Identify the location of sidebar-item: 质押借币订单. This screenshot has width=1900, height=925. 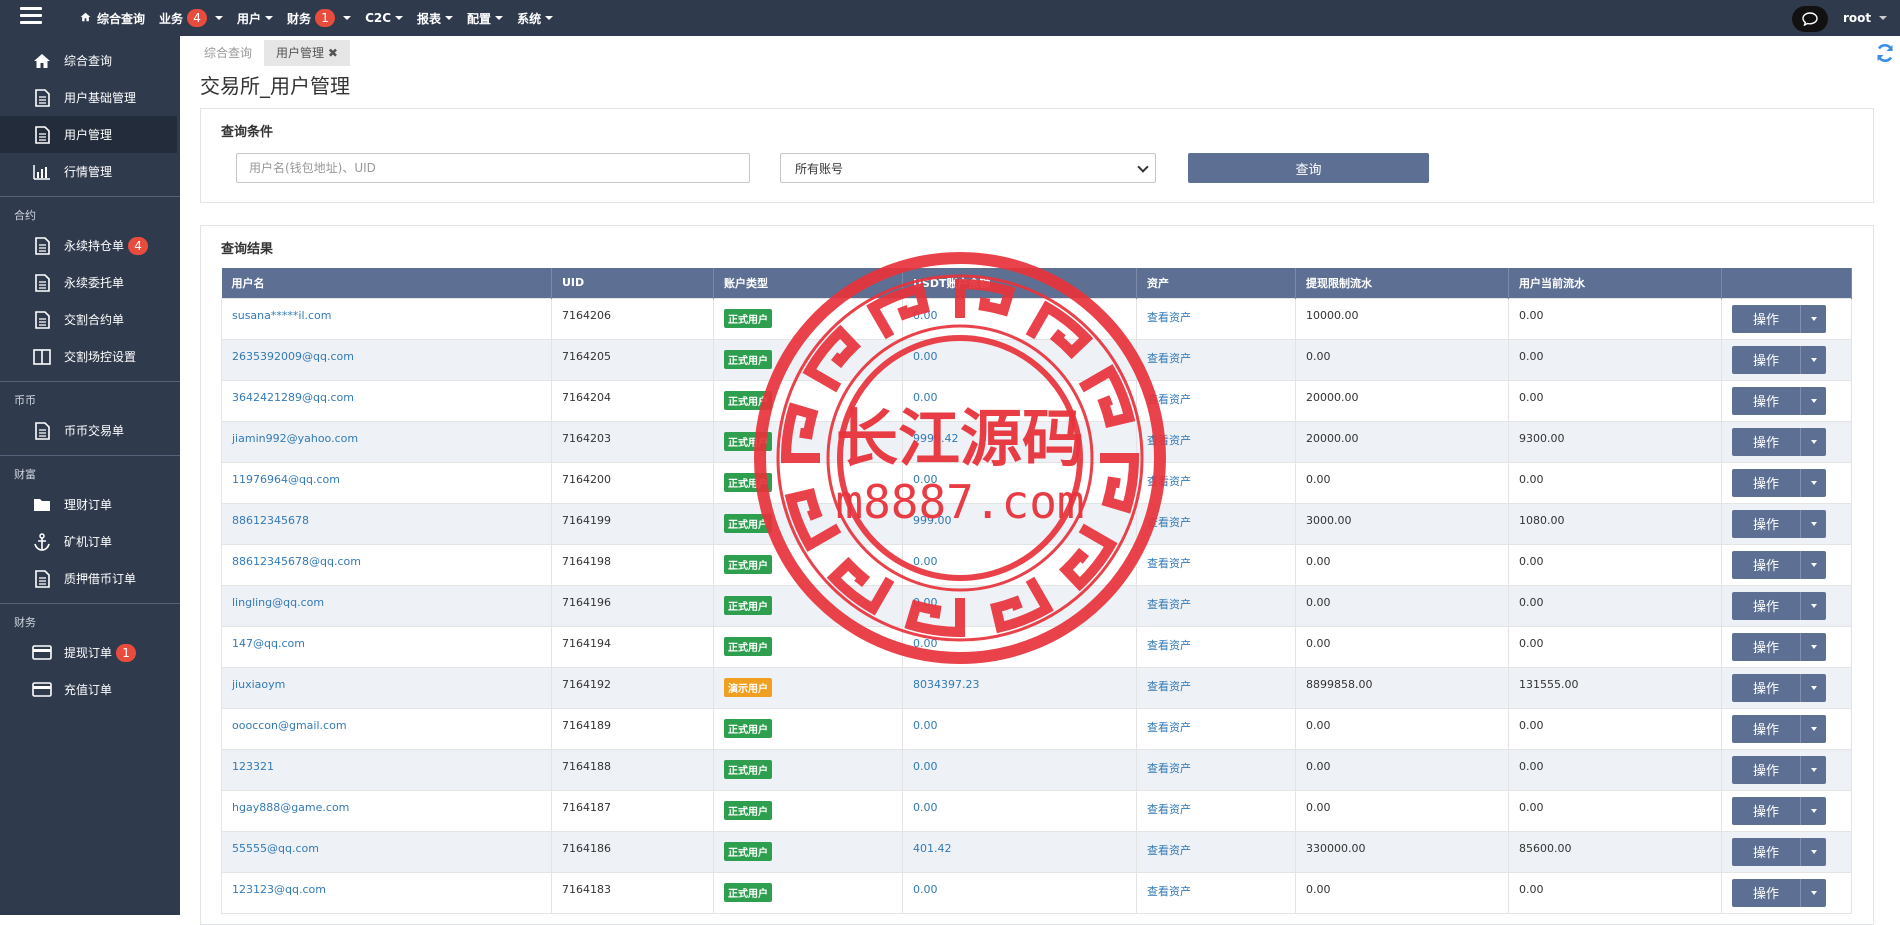
(90, 578).